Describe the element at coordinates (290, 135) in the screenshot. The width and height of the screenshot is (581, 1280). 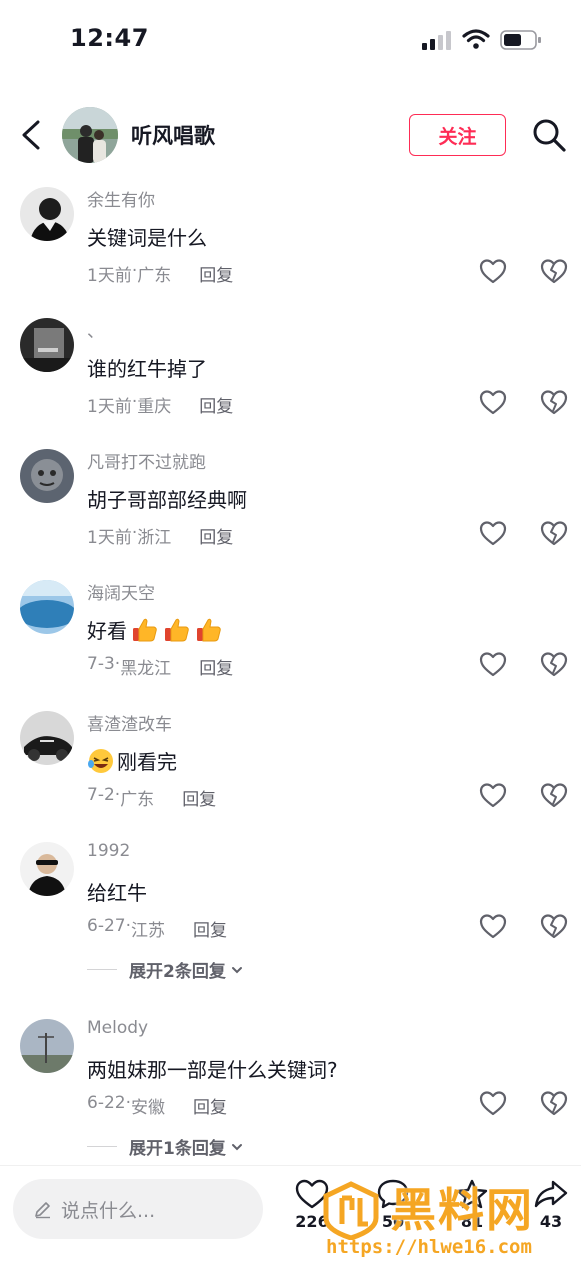
I see `header: 听风唱歌 关注` at that location.